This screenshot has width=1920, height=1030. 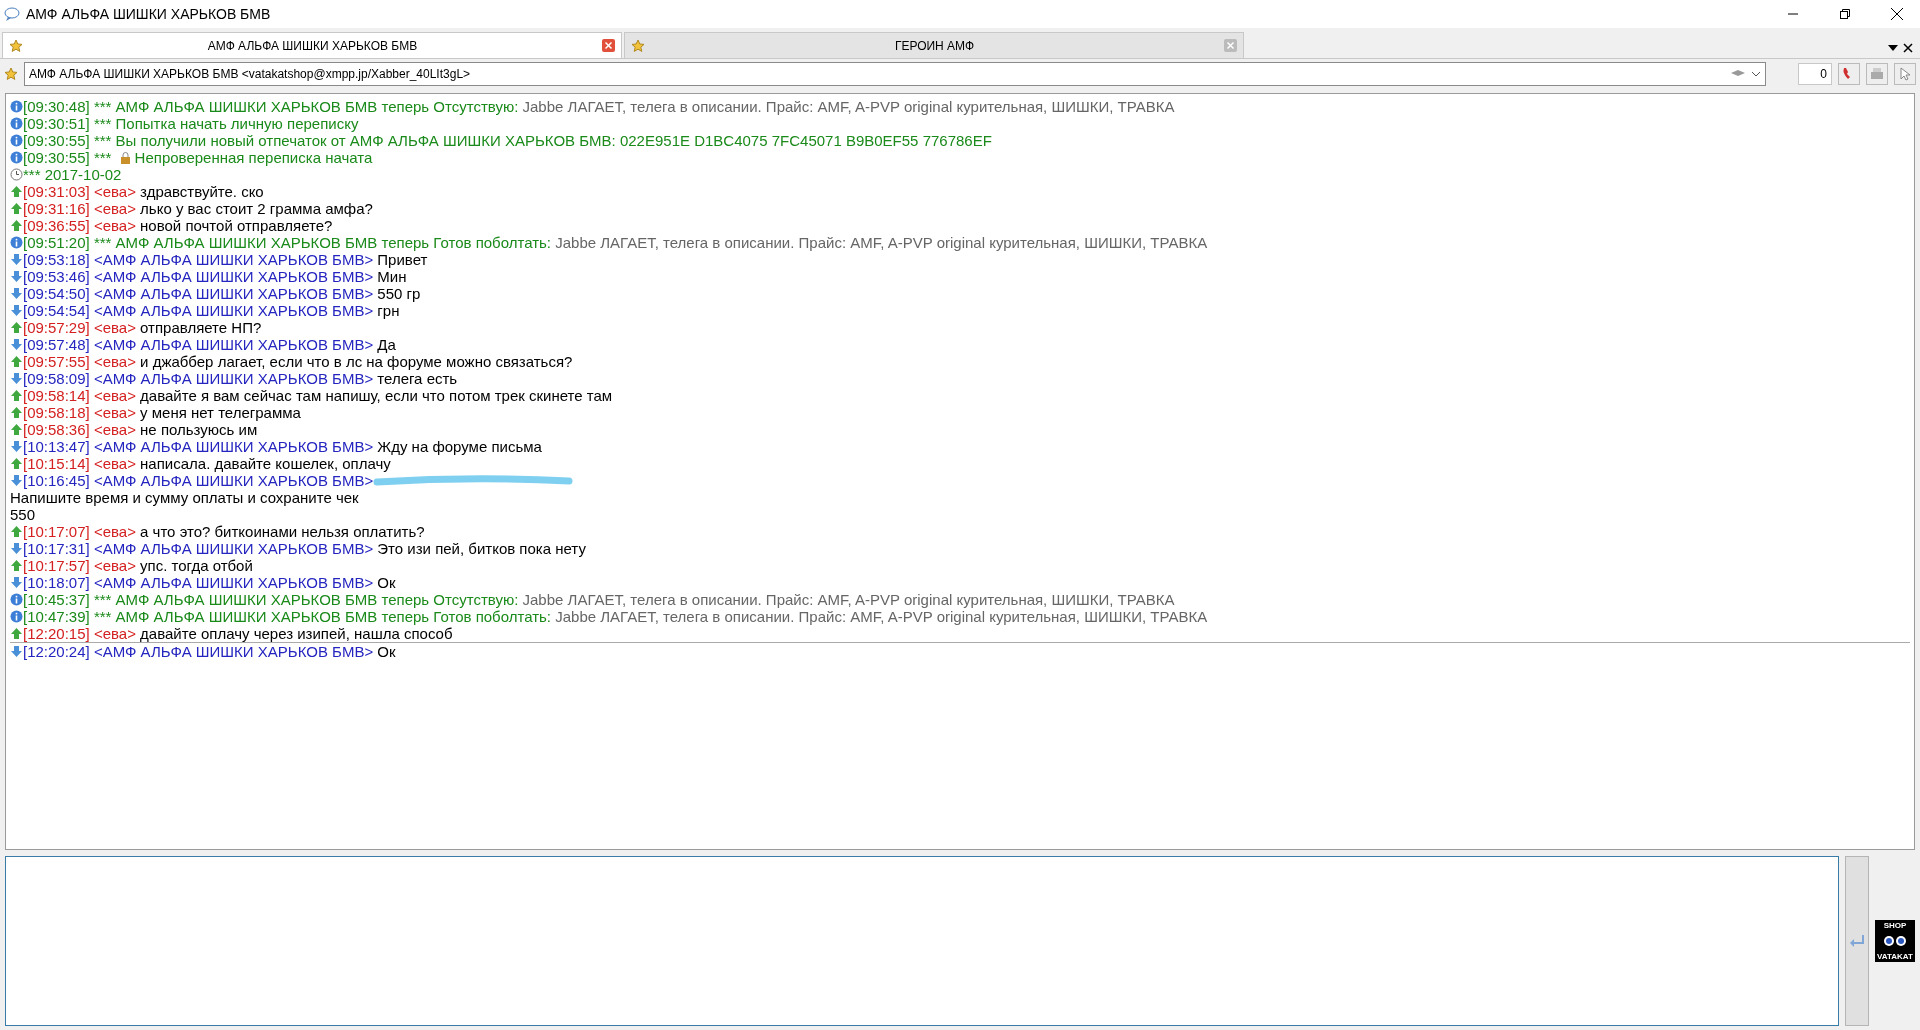 What do you see at coordinates (211, 310) in the screenshot?
I see `message-line: [09:54:54] <АМФ АЛЬФА ШИШКИ ХАРЬКОВ БМВ> грн` at bounding box center [211, 310].